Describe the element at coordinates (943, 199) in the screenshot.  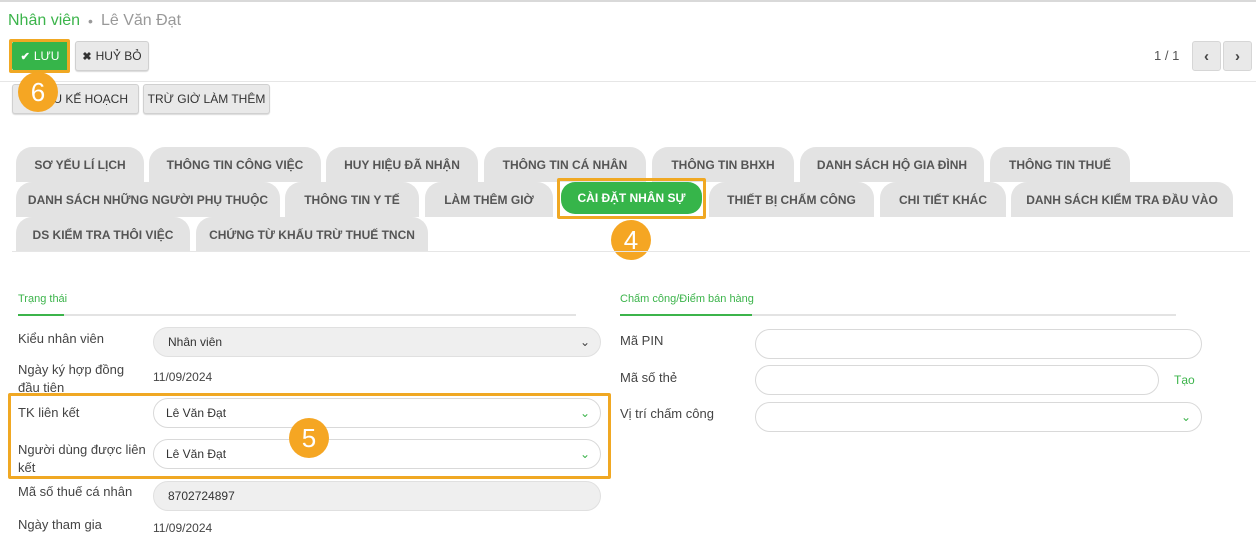
I see `tab-other-details: CHI TIẾT KHÁC` at that location.